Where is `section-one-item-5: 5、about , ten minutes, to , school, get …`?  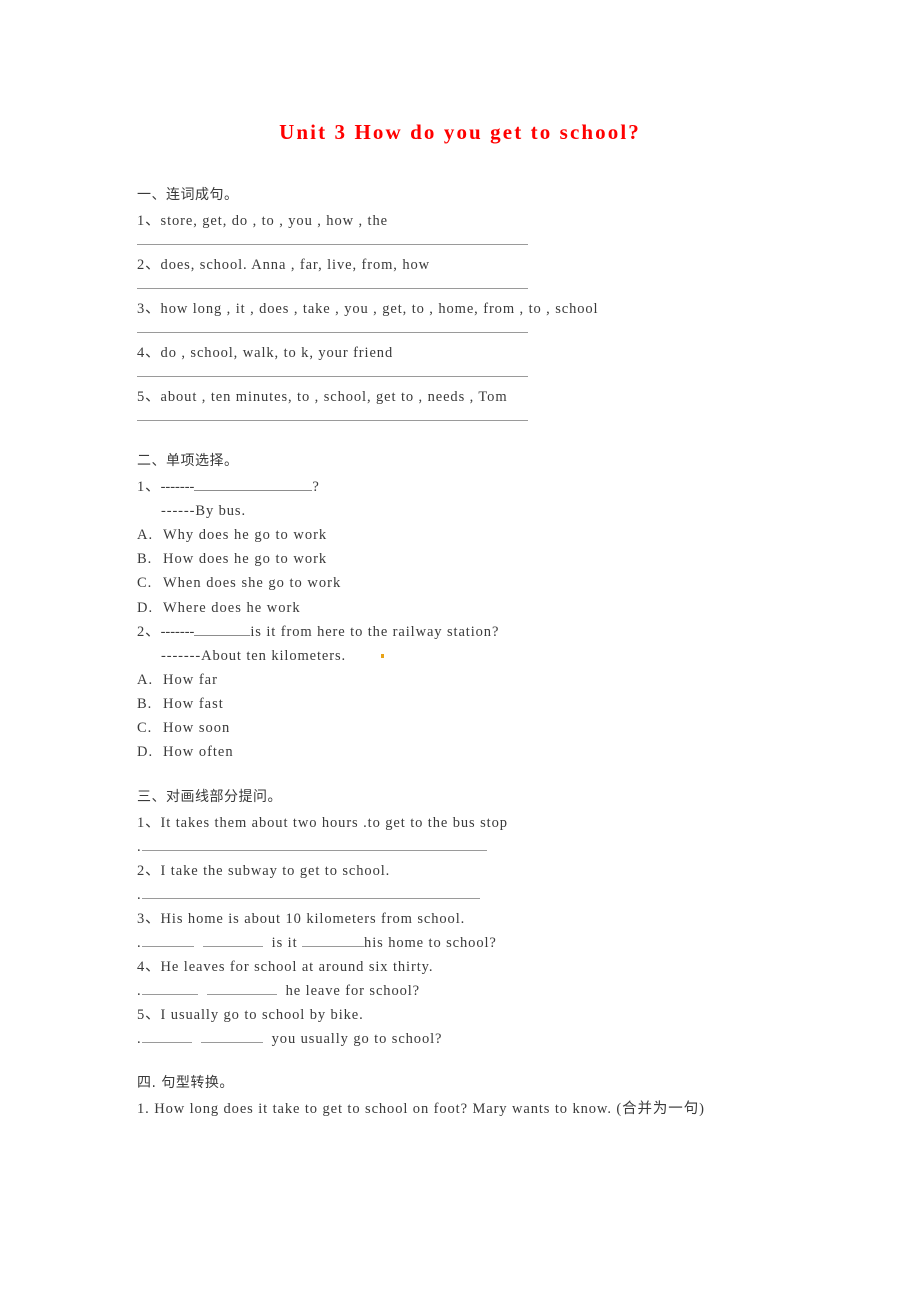
section-one-item-5: 5、about , ten minutes, to , school, get … is located at coordinates (322, 397).